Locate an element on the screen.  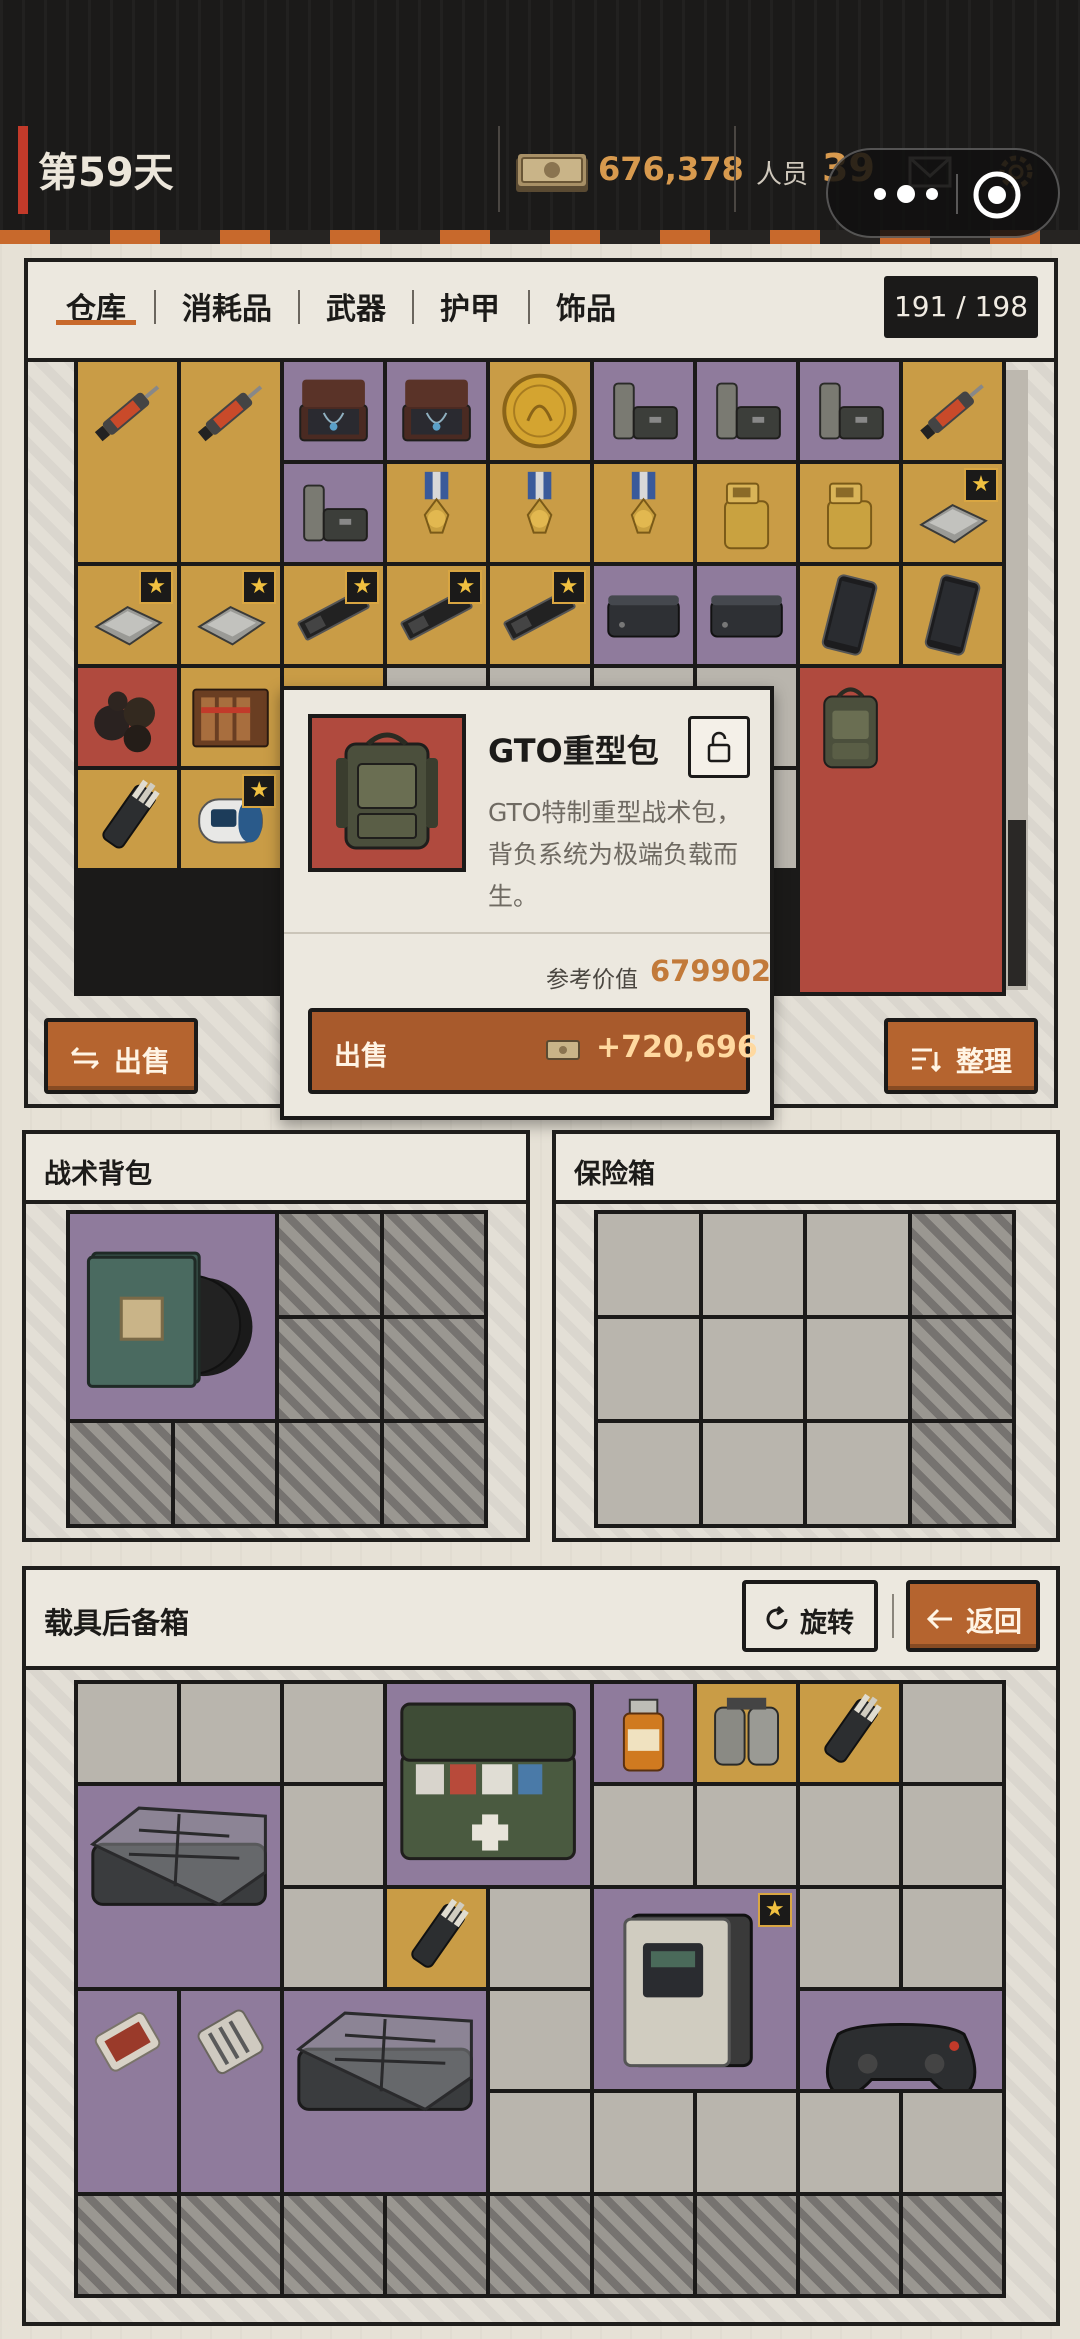
storage-box-icon is located at coordinates (385, 2061).